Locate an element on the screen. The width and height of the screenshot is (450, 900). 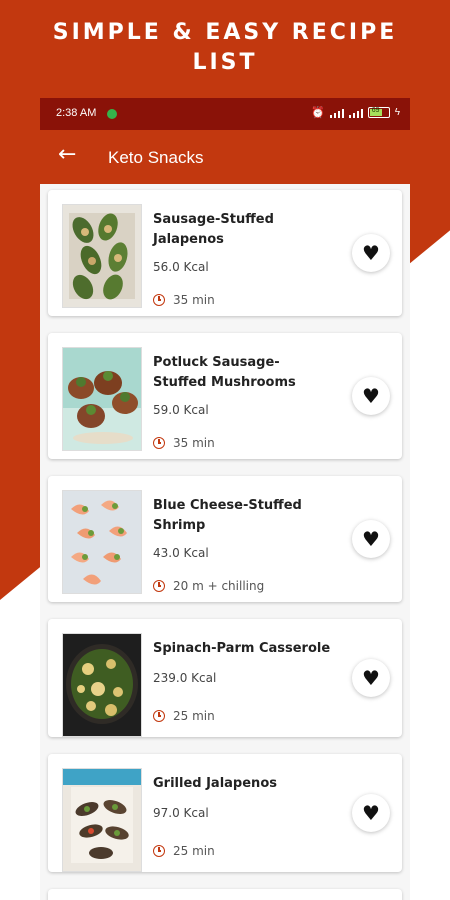
recipe-kcal: 59.0 Kcal is located at coordinates (181, 410).